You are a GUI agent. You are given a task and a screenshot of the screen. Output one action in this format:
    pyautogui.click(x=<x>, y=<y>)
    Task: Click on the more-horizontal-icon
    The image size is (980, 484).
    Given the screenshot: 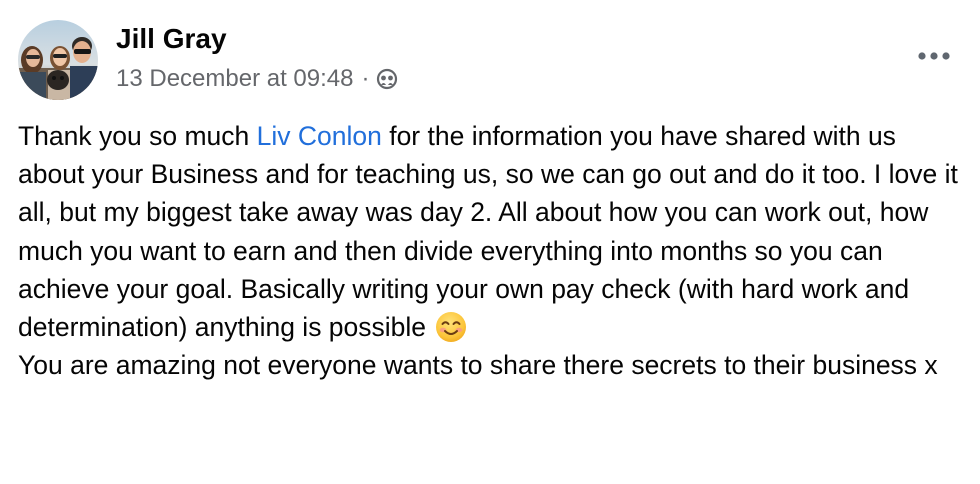 What is the action you would take?
    pyautogui.click(x=934, y=56)
    